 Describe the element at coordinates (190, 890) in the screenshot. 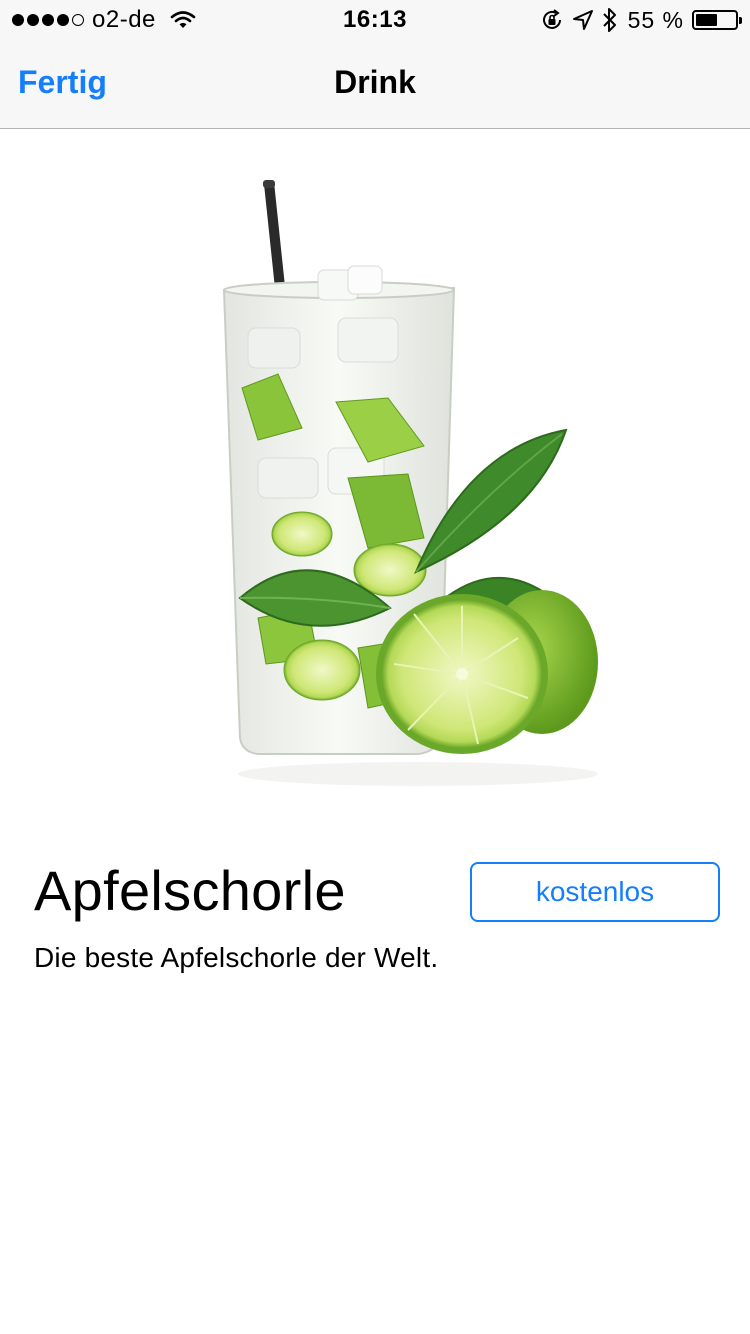

I see `drink-name: Apfelschorle` at that location.